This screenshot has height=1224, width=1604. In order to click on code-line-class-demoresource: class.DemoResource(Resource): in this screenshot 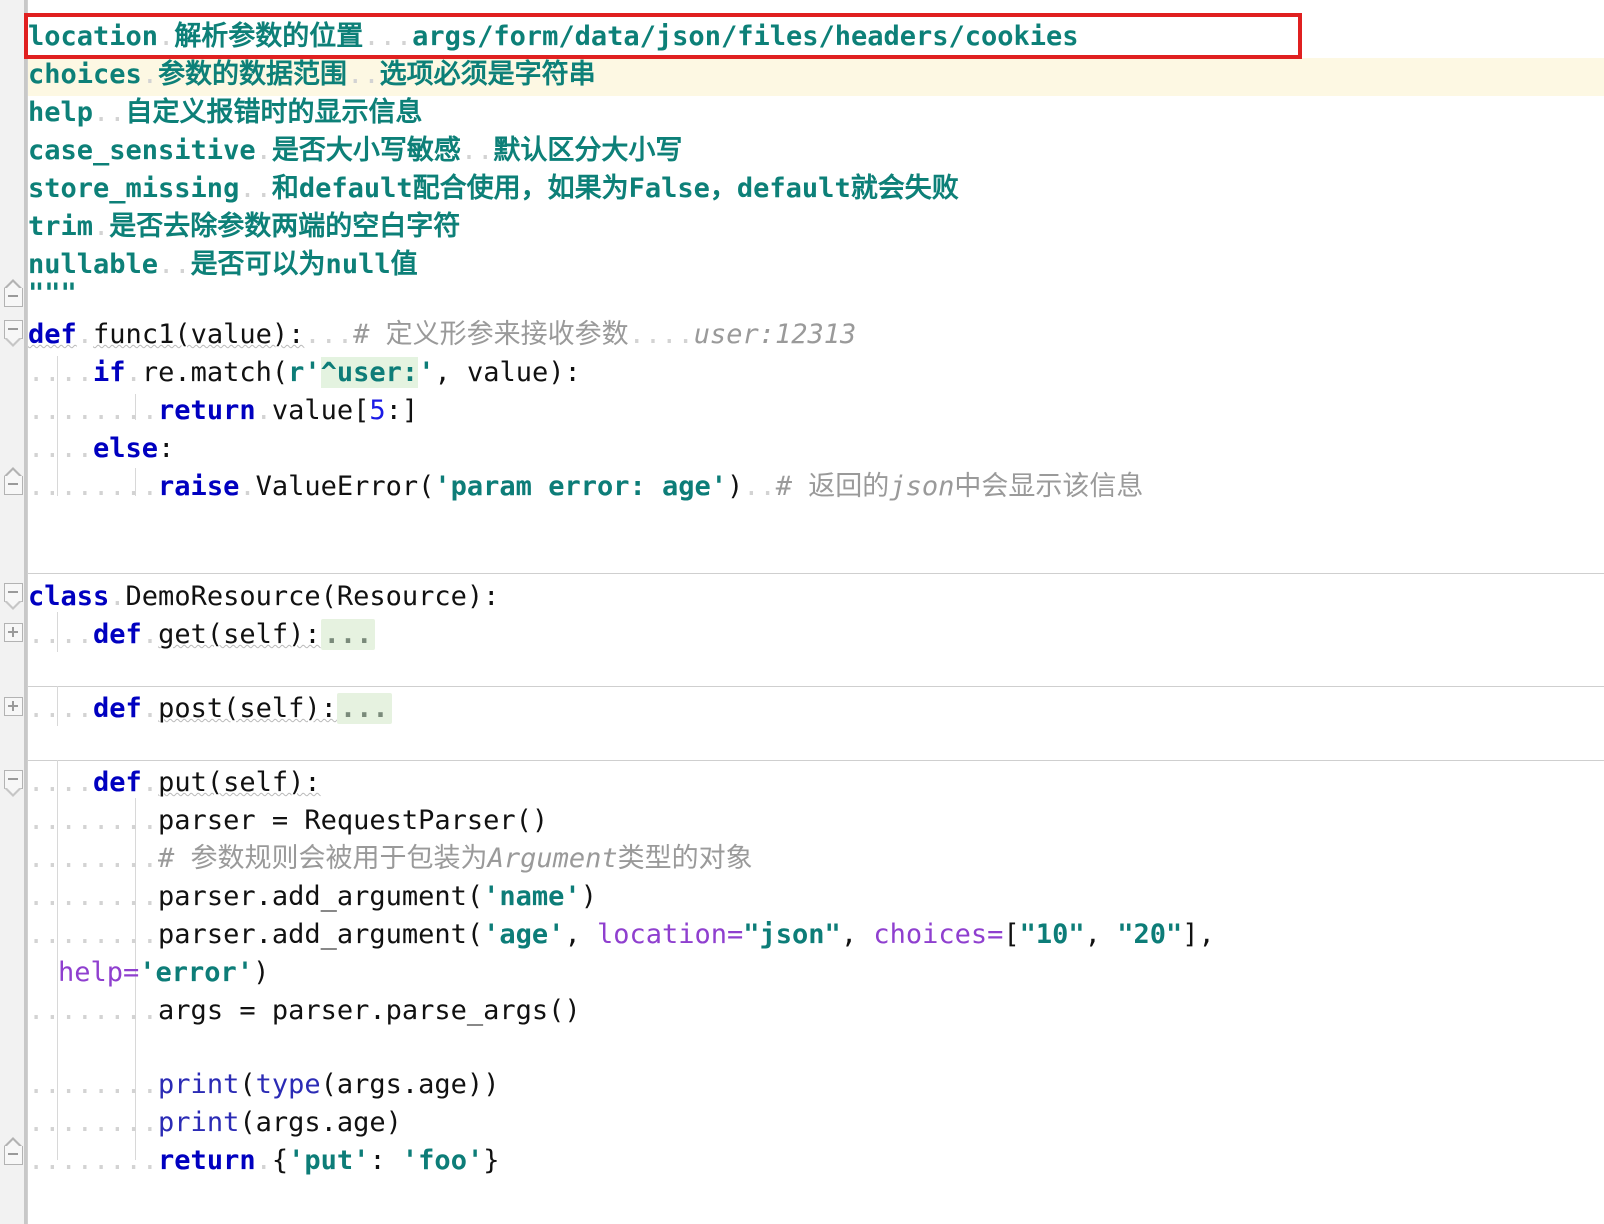, I will do `click(263, 597)`.